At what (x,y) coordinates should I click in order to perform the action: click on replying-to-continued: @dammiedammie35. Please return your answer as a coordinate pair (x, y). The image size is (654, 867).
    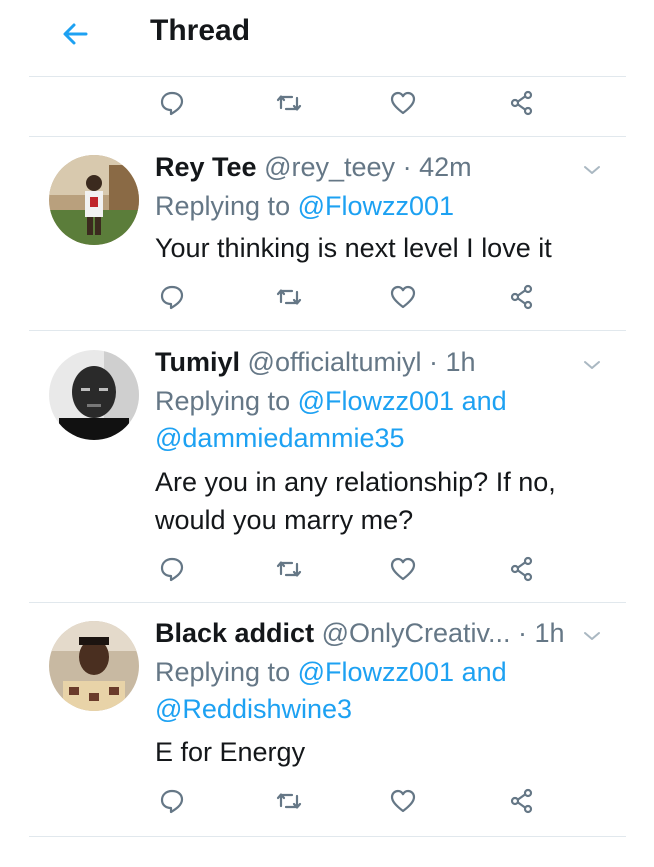
    Looking at the image, I should click on (280, 438).